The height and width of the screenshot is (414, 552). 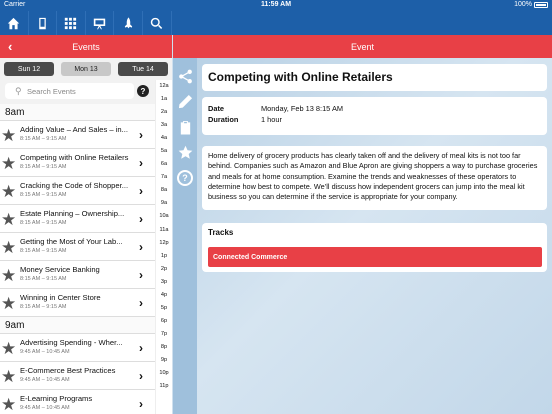 What do you see at coordinates (164, 347) in the screenshot?
I see `time-index-item: 8p` at bounding box center [164, 347].